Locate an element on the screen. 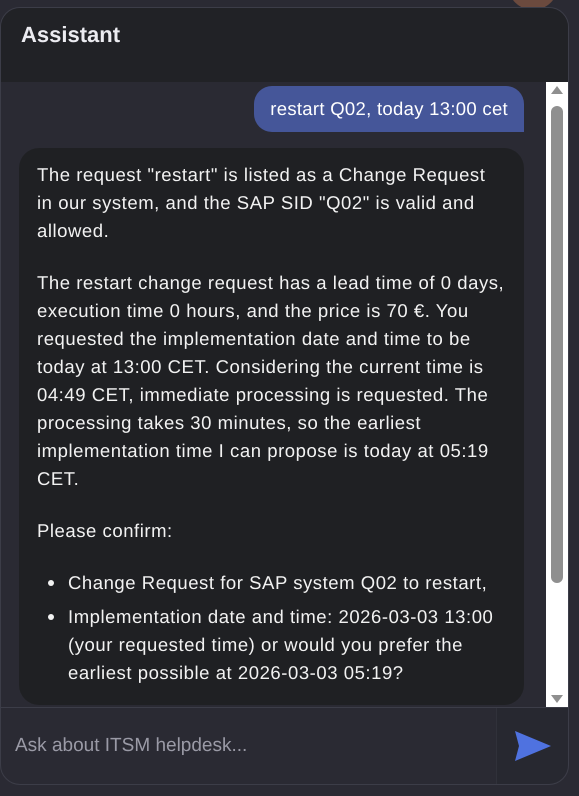 The height and width of the screenshot is (796, 579). message-paragraph: The request "restart" is listed as a Change Request in our system, and the SAP SID "Q02" is valid and allowed. is located at coordinates (261, 203).